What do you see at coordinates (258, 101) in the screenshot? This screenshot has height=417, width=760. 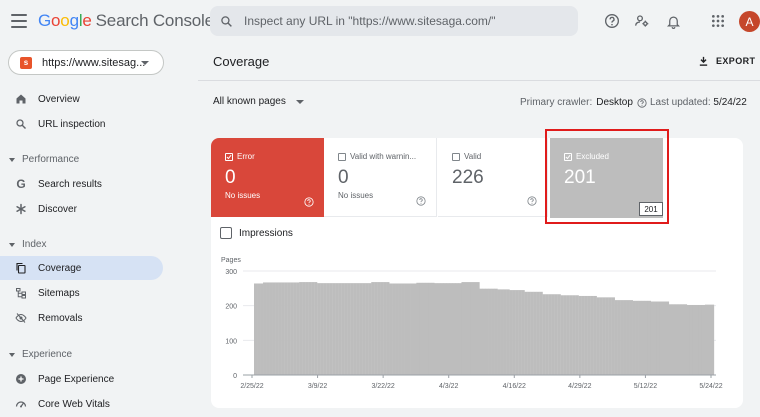 I see `pages-filter-dropdown: All known pages` at bounding box center [258, 101].